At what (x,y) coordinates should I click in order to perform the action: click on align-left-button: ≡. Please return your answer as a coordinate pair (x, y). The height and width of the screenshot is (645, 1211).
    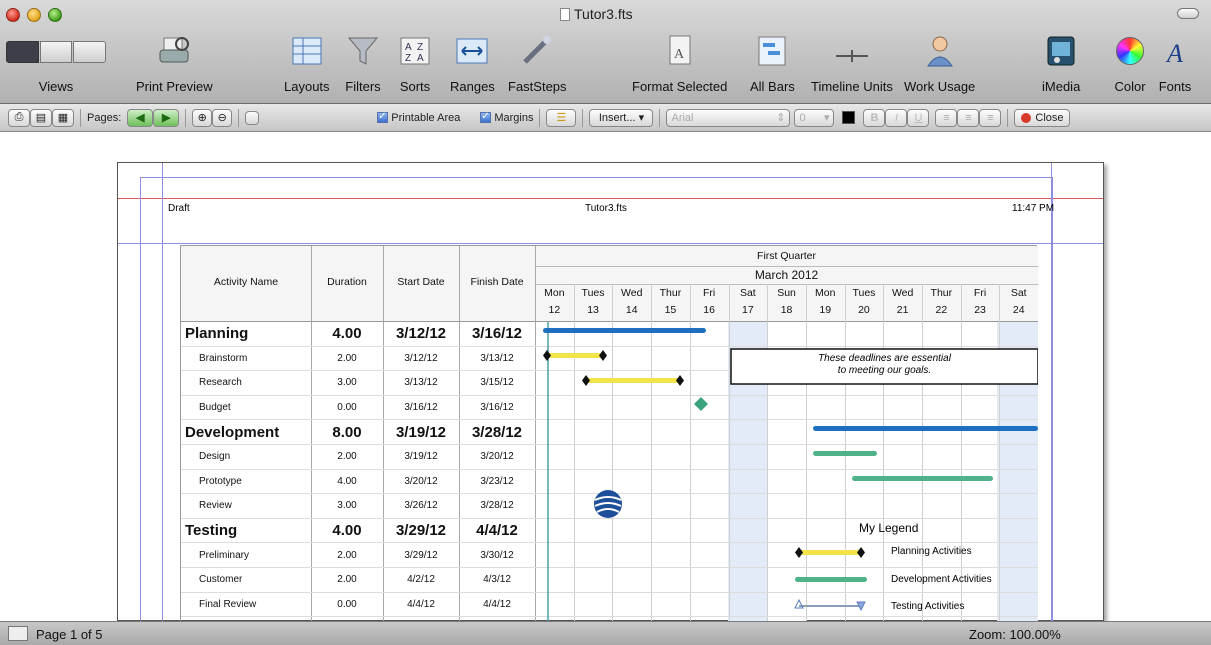
    Looking at the image, I should click on (946, 117).